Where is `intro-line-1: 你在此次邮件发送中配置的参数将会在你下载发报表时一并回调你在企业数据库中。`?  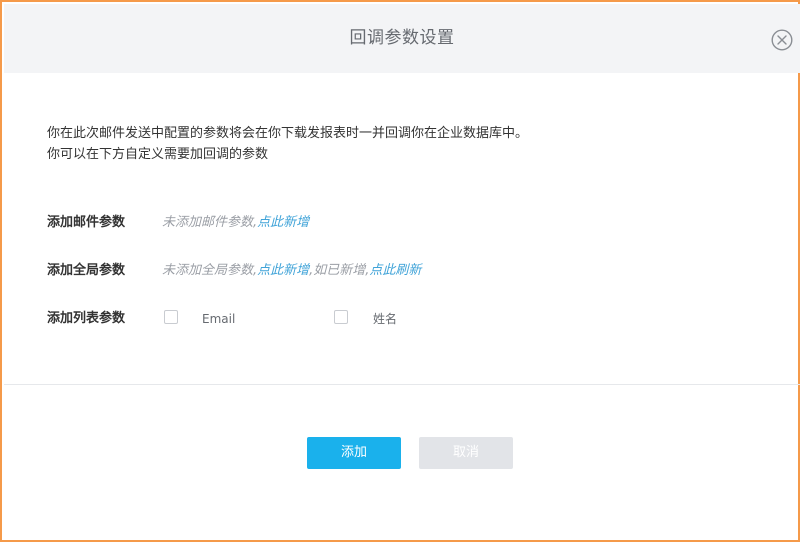
intro-line-1: 你在此次邮件发送中配置的参数将会在你下载发报表时一并回调你在企业数据库中。 is located at coordinates (288, 133).